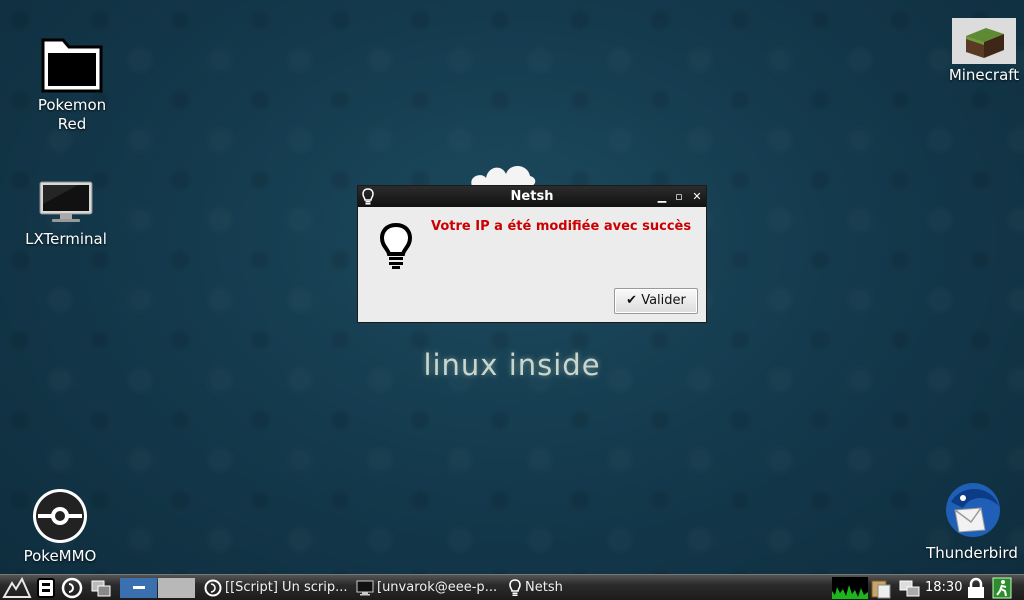 The height and width of the screenshot is (600, 1024). Describe the element at coordinates (972, 553) in the screenshot. I see `desktop-icon-label: Thunderbird` at that location.